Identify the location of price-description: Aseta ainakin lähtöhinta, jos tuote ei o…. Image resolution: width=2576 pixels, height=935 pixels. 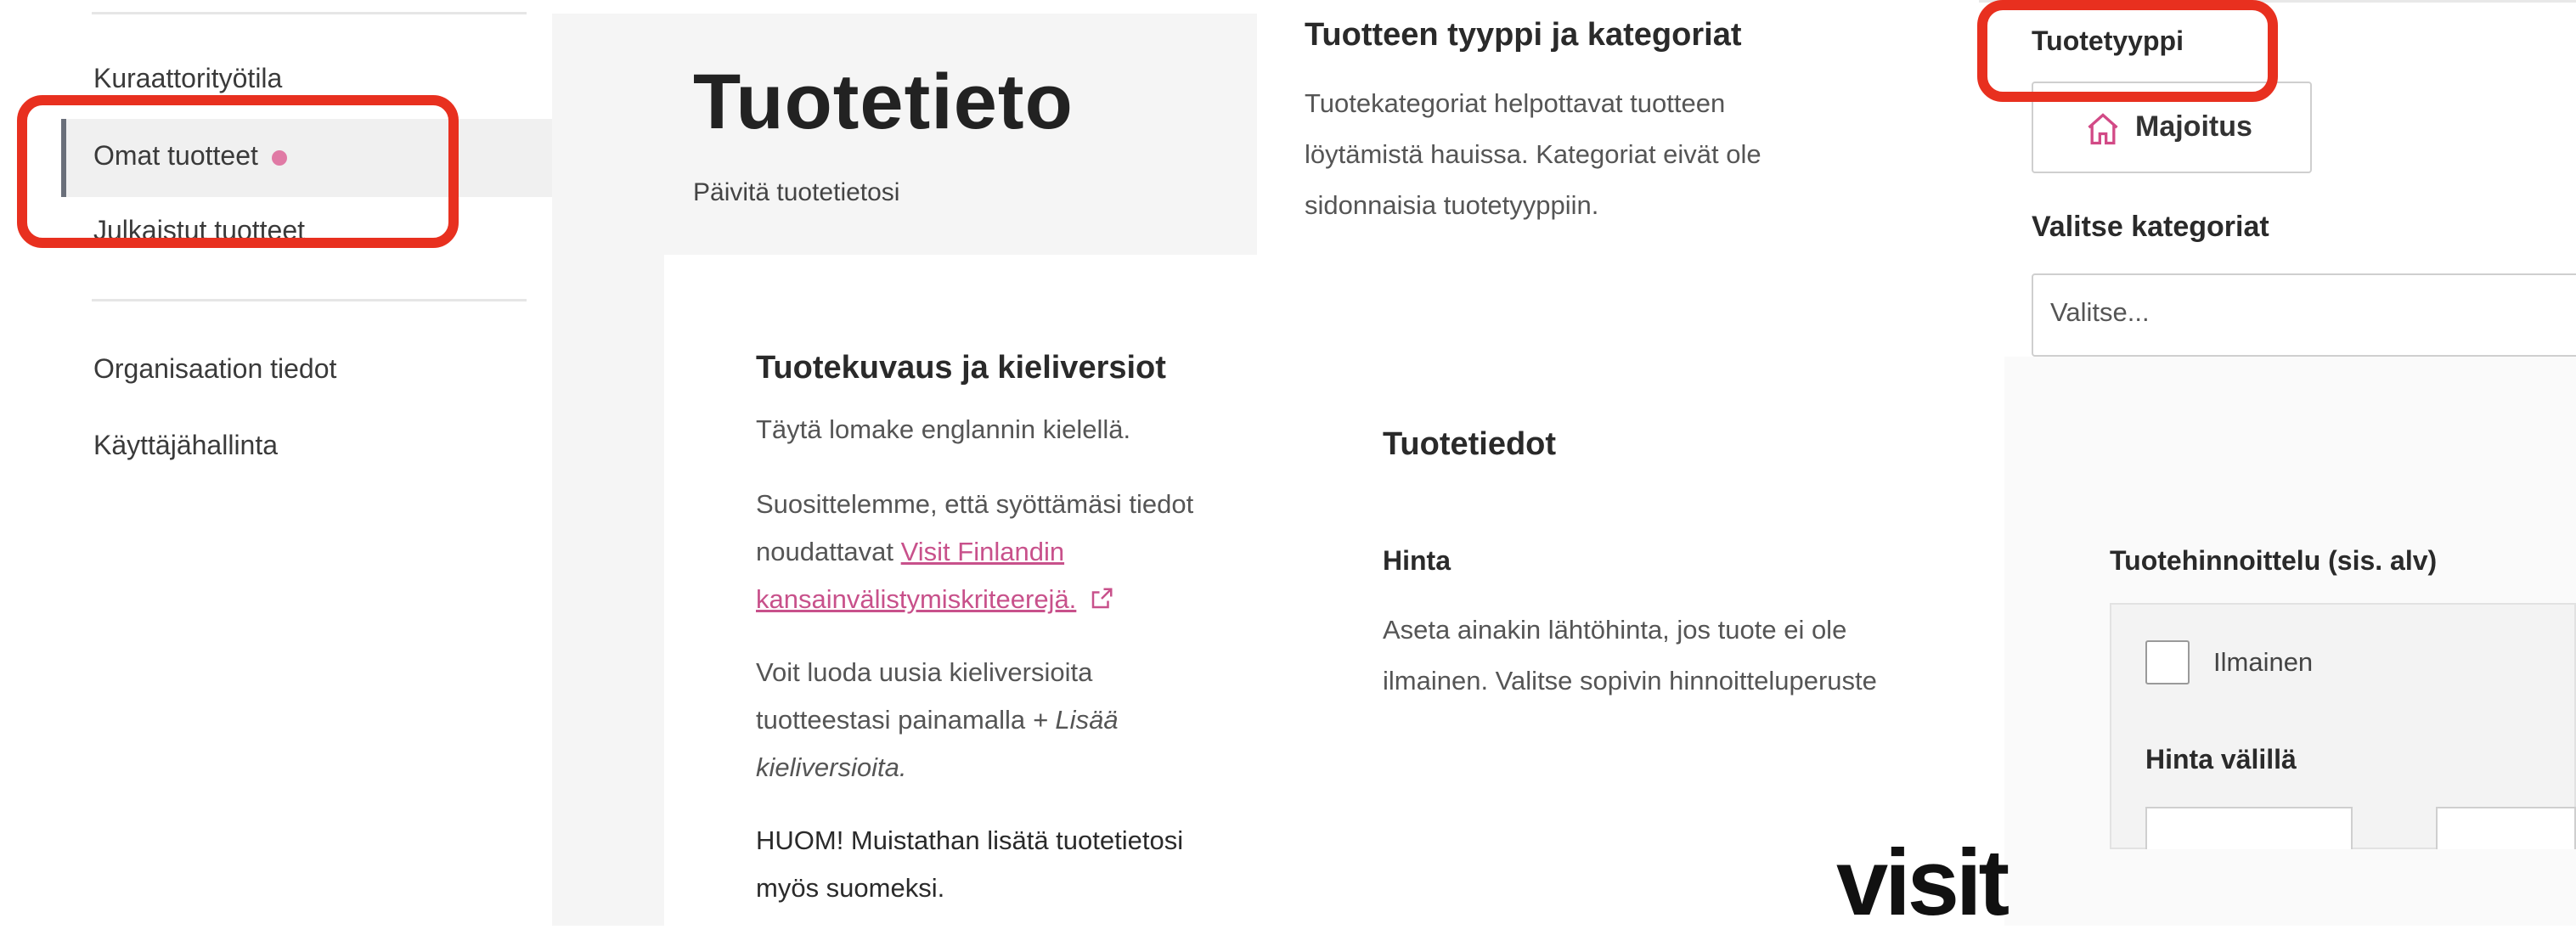
(1630, 655).